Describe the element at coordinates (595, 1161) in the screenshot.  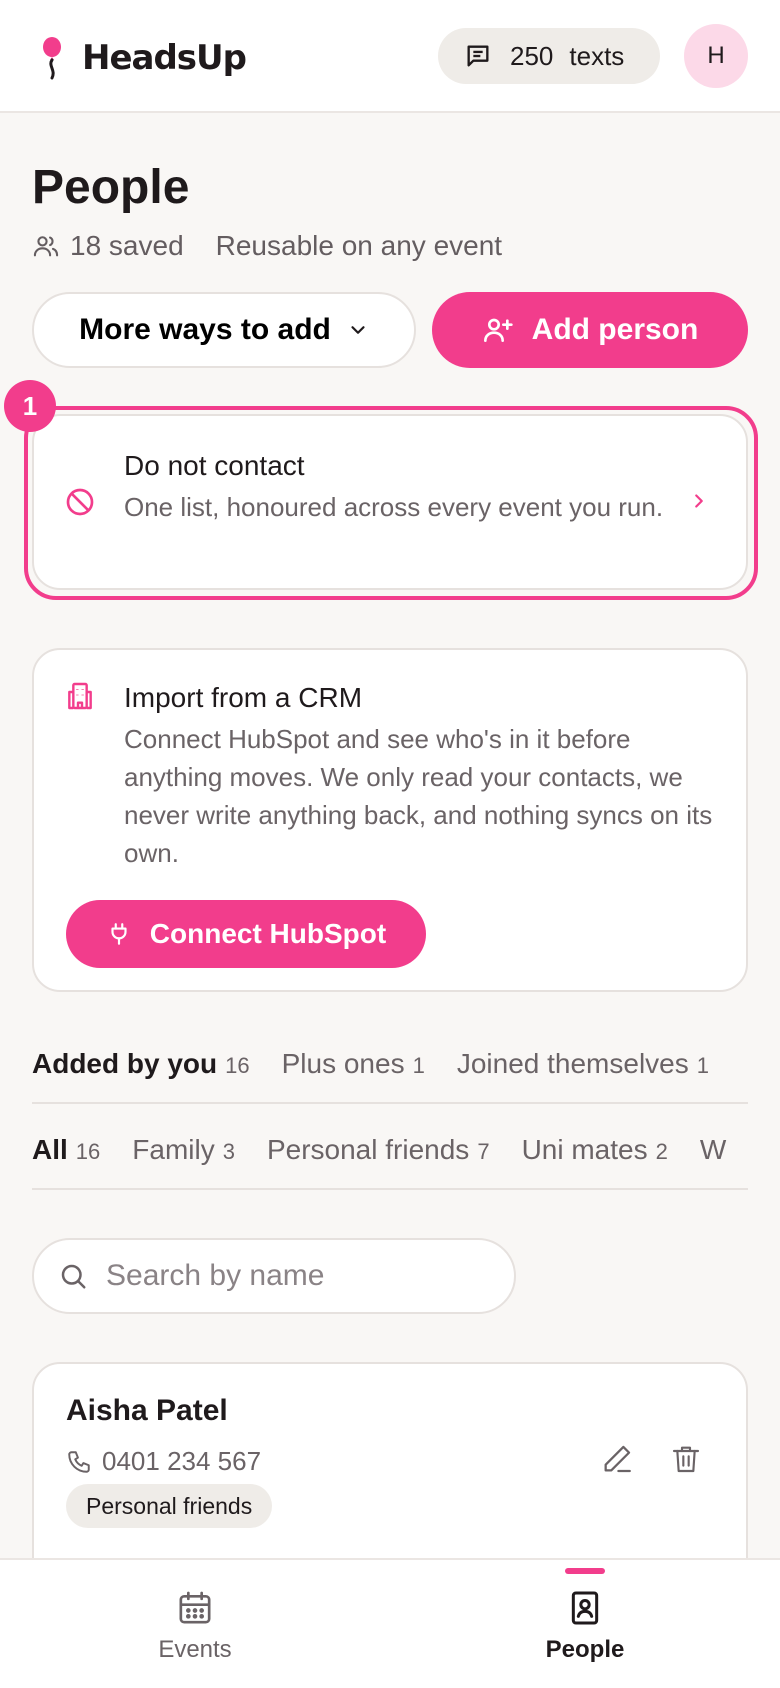
I see `tab-uni-mates: Uni mates 2` at that location.